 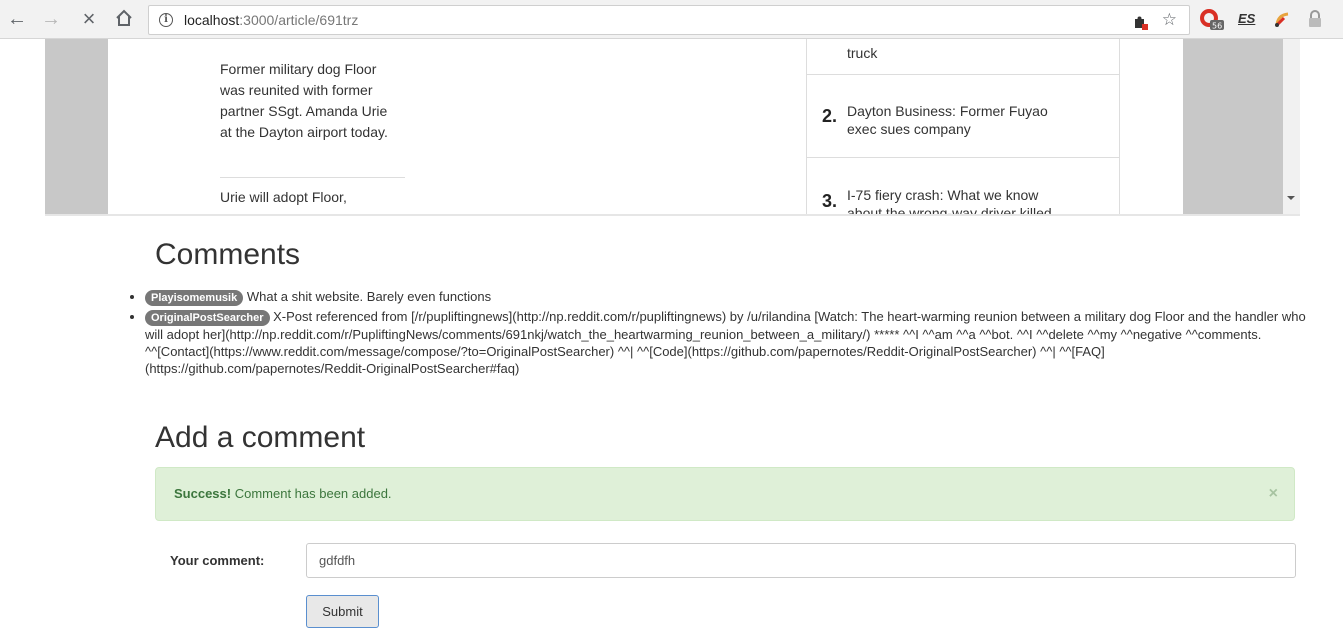 I want to click on opera-extension-icon: 56, so click(x=1213, y=20).